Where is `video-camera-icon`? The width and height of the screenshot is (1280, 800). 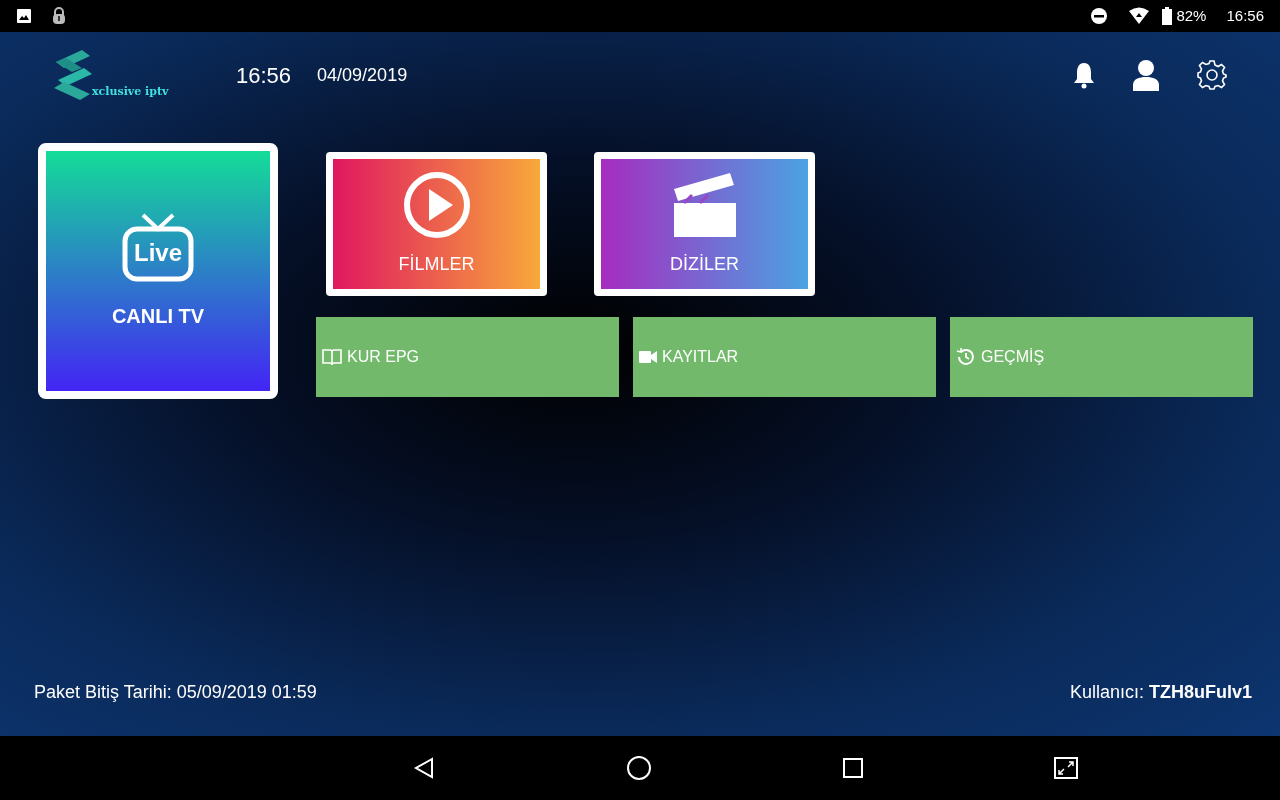 video-camera-icon is located at coordinates (648, 357).